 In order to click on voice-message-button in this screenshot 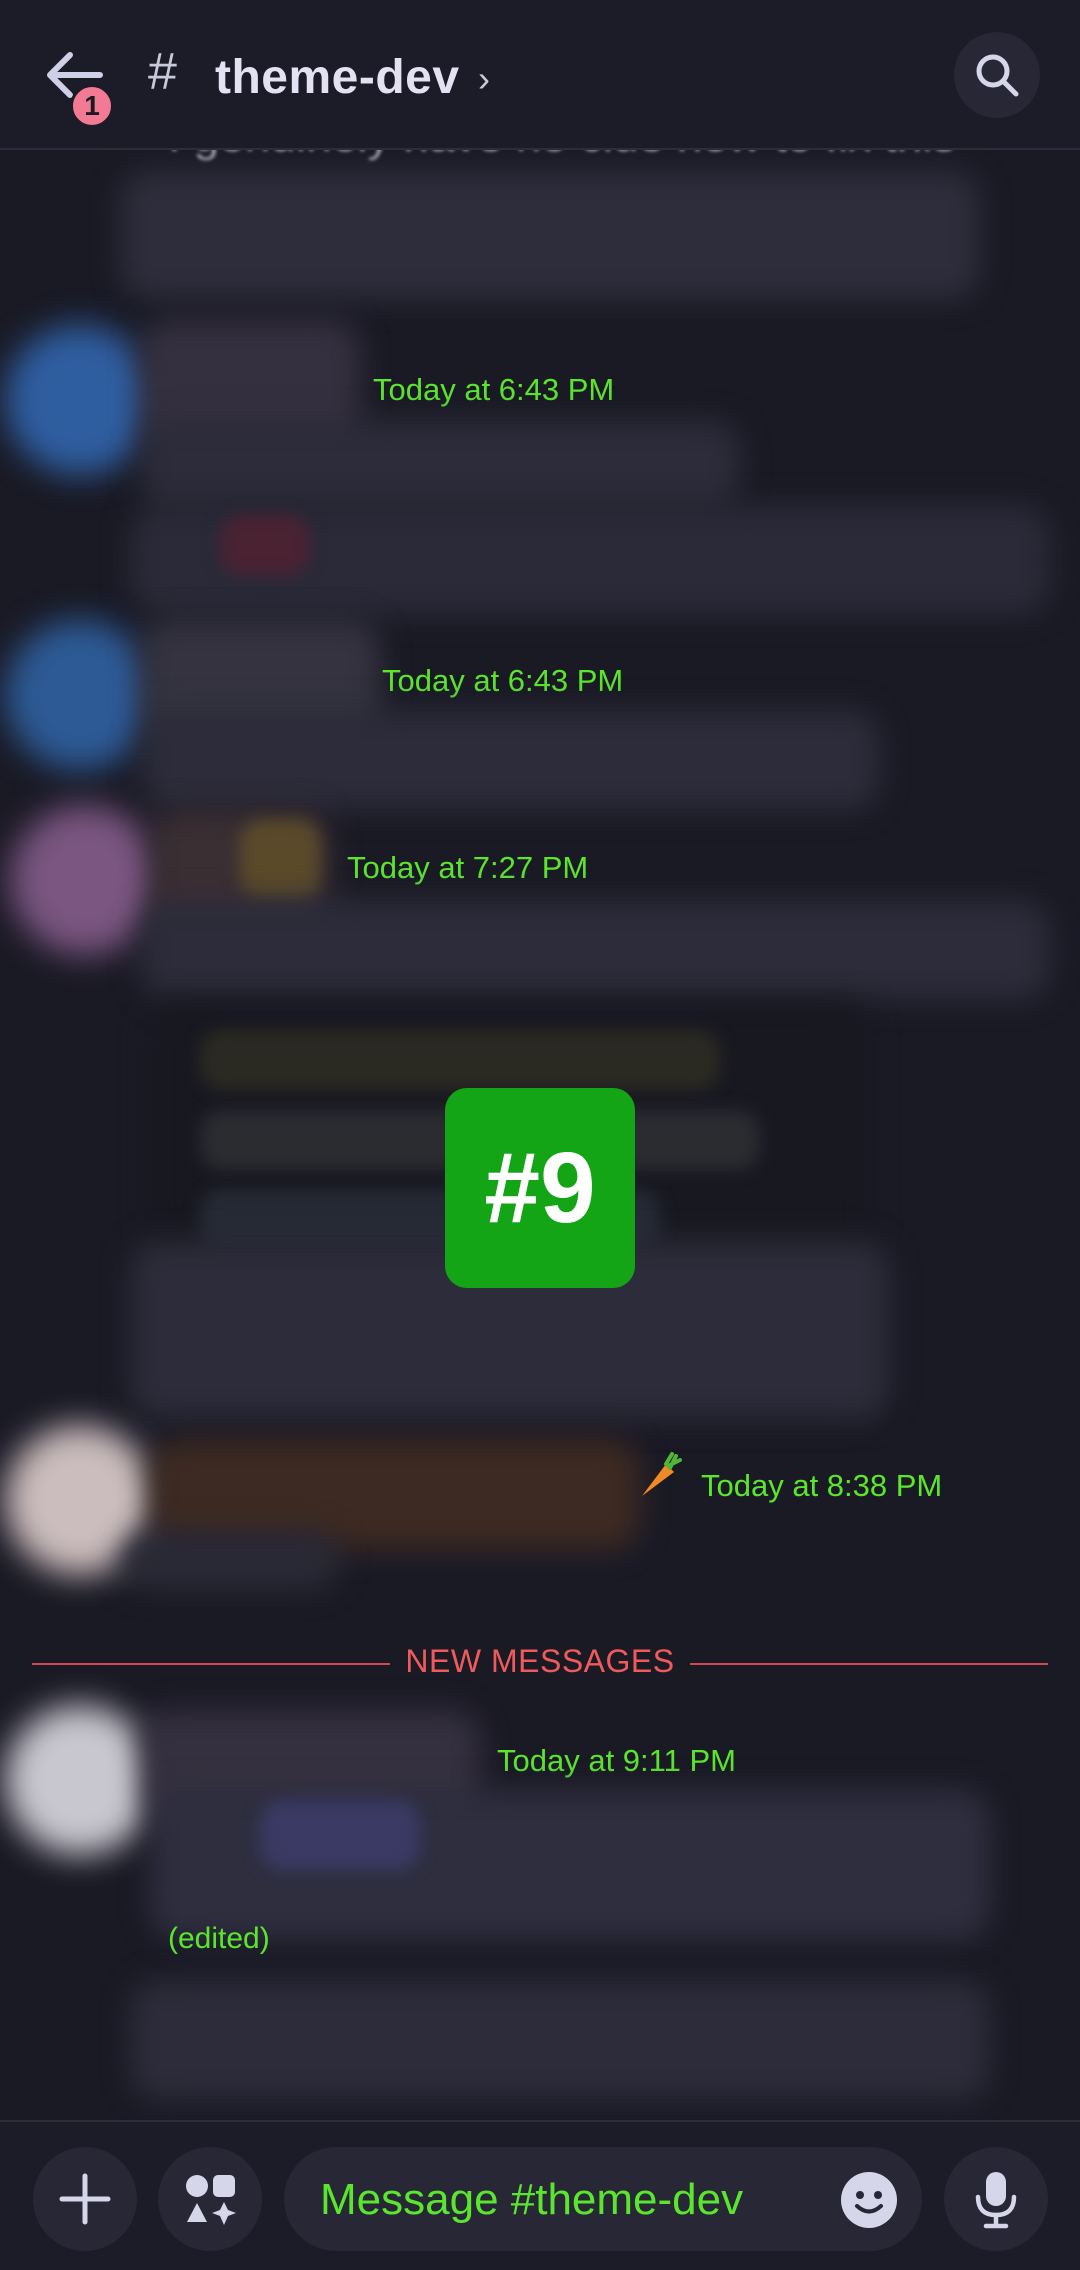, I will do `click(996, 2199)`.